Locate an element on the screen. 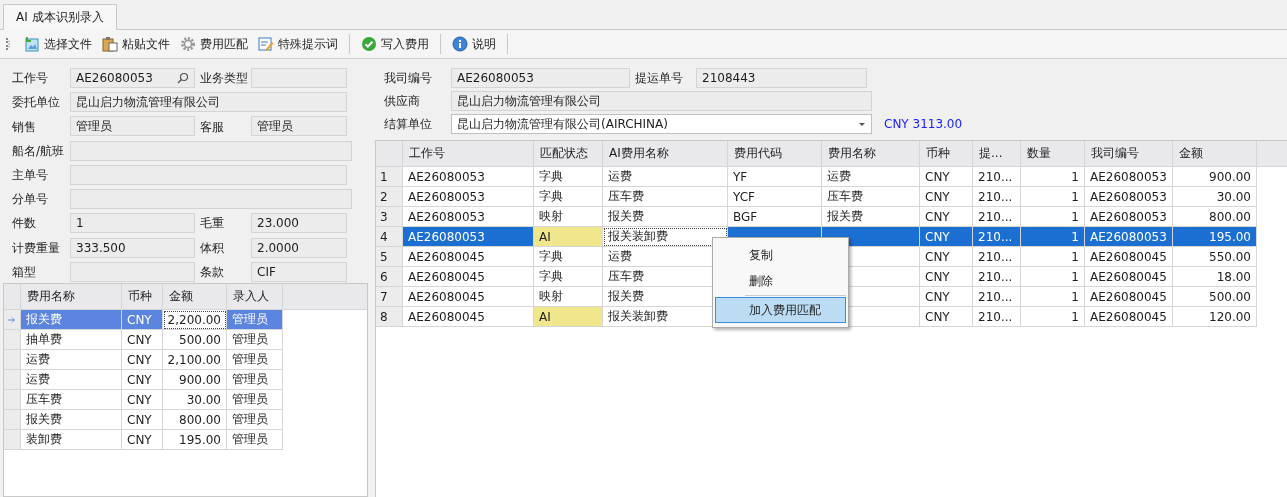  table-cell: 报关费 is located at coordinates (71, 320).